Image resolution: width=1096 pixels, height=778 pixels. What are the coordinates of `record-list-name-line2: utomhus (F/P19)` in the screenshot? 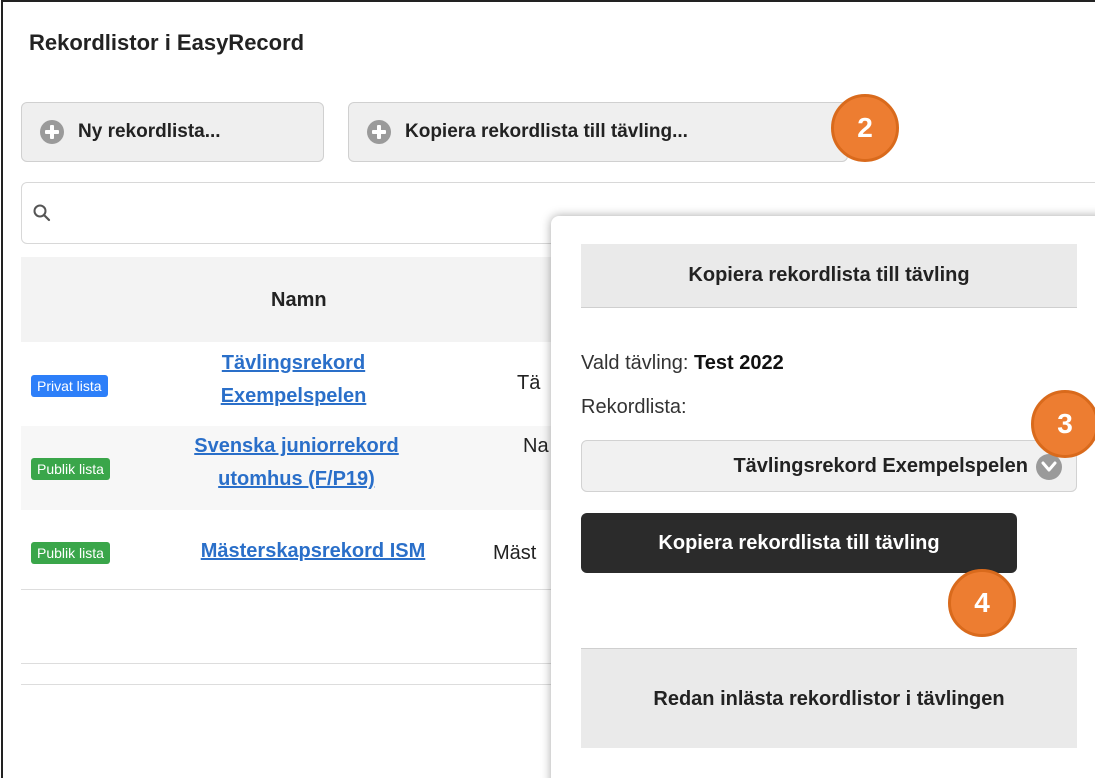 It's located at (296, 479).